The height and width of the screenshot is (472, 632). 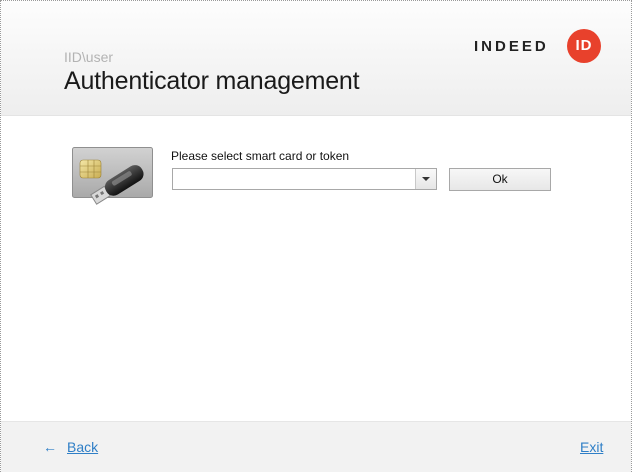 I want to click on logo-badge: ID, so click(x=584, y=46).